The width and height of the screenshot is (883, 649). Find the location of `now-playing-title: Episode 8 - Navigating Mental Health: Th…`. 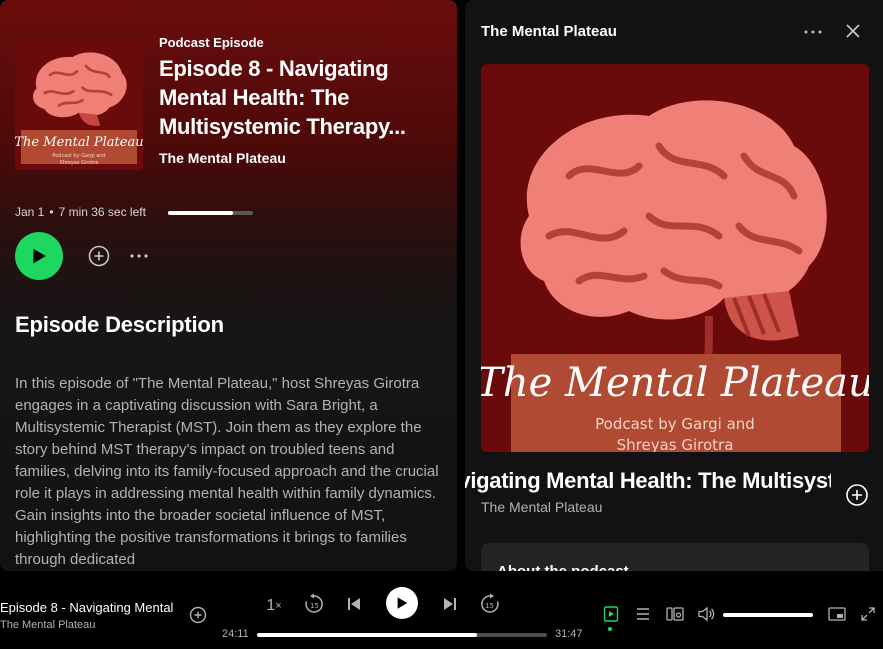

now-playing-title: Episode 8 - Navigating Mental Health: Th… is located at coordinates (89, 607).